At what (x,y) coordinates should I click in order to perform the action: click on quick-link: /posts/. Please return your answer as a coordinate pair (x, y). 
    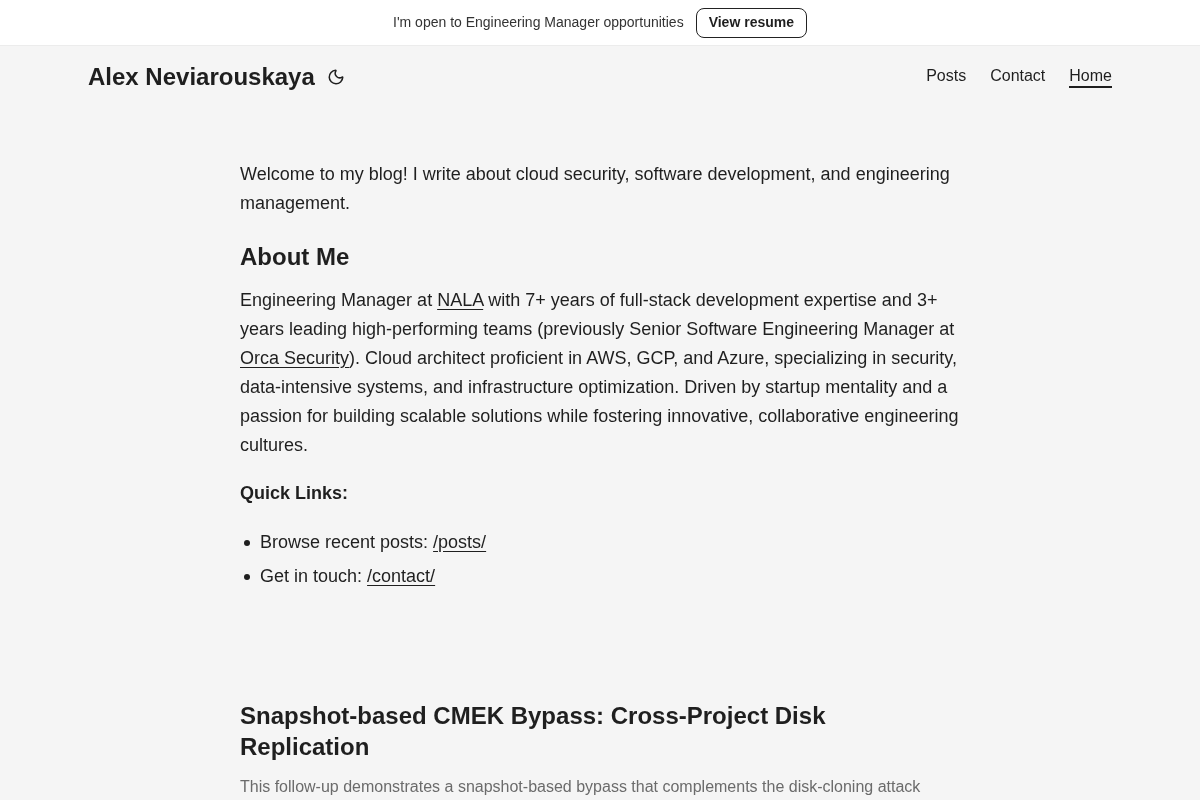
    Looking at the image, I should click on (460, 542).